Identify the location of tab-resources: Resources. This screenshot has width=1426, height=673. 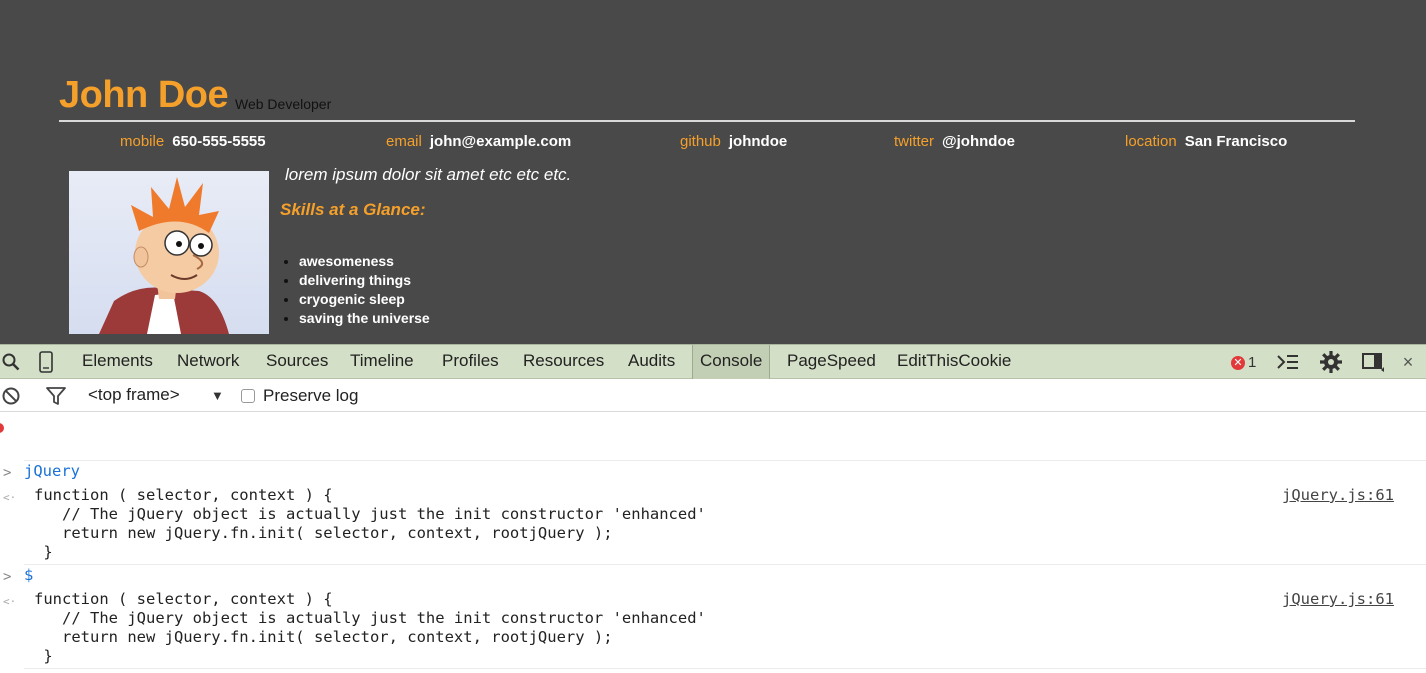
(563, 362).